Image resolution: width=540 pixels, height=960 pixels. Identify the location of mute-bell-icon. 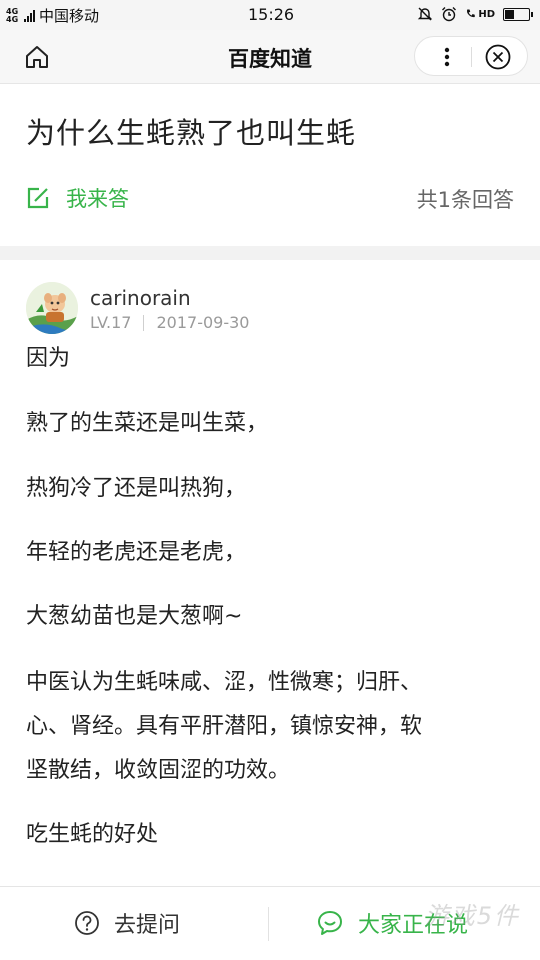
(425, 14).